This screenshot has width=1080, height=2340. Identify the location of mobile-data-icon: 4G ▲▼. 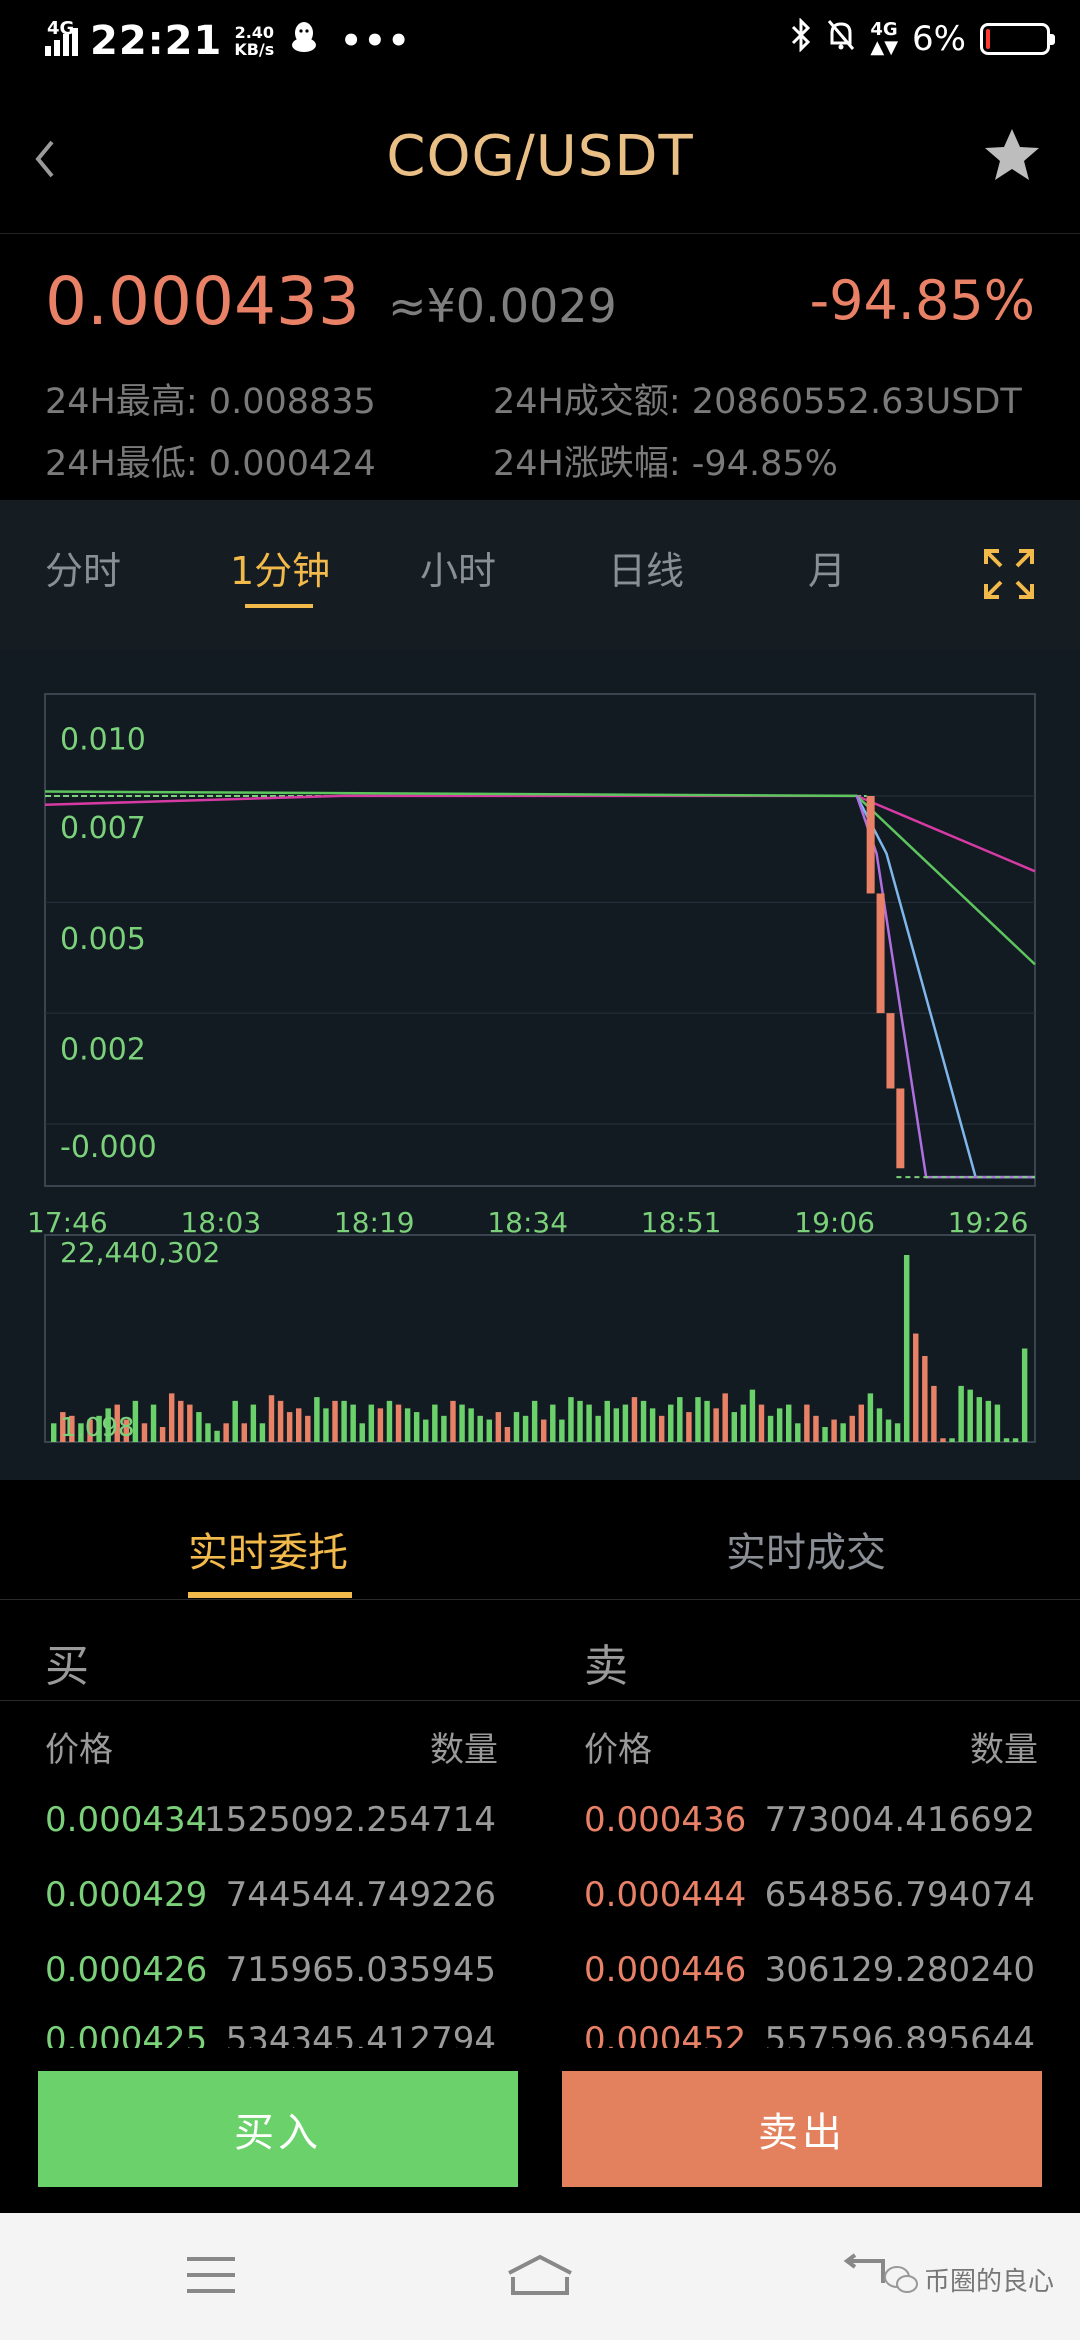
(884, 38).